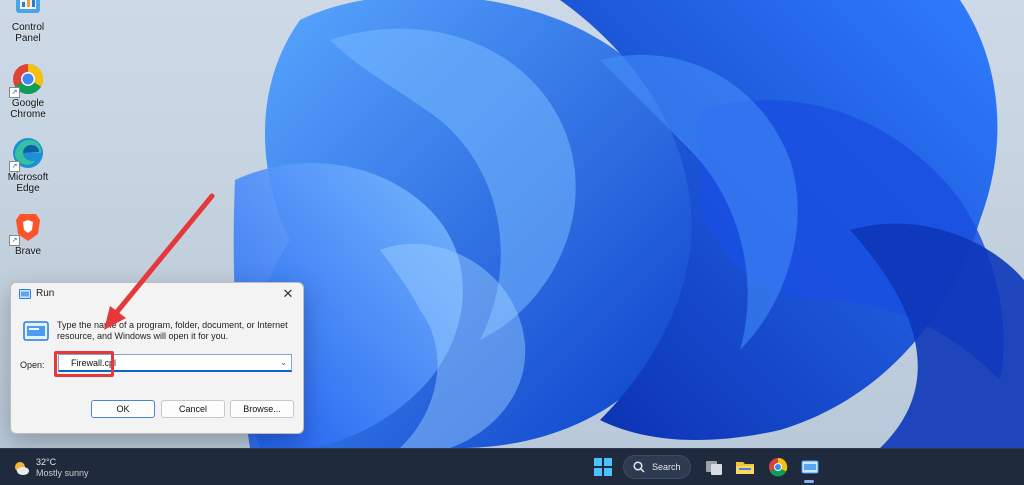  Describe the element at coordinates (27, 80) in the screenshot. I see `chrome-icon: ↗` at that location.